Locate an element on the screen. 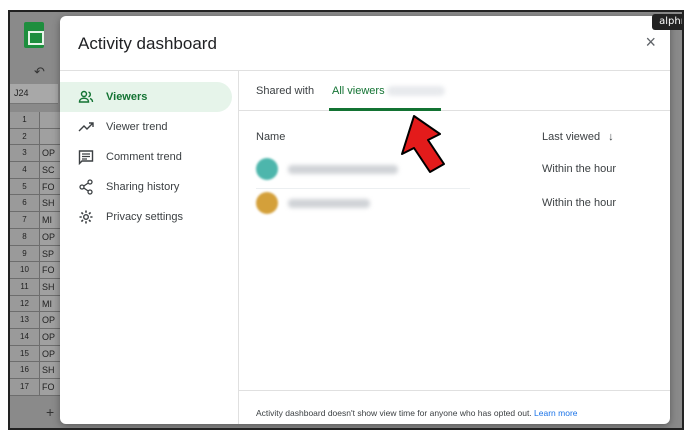 The image size is (690, 436). sheet-row: 14 OP is located at coordinates (35, 337).